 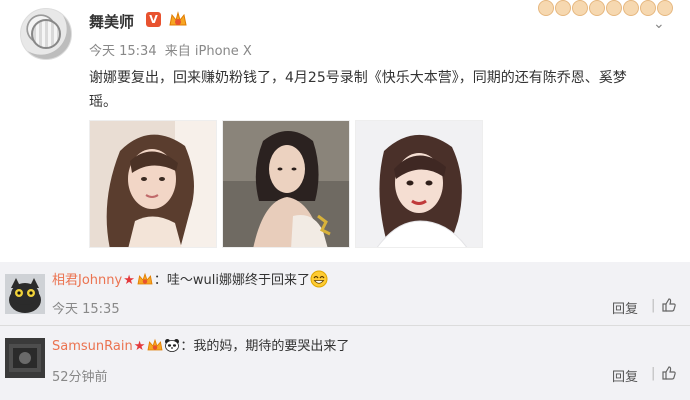 I want to click on photo-chen-qiaoen, so click(x=419, y=184).